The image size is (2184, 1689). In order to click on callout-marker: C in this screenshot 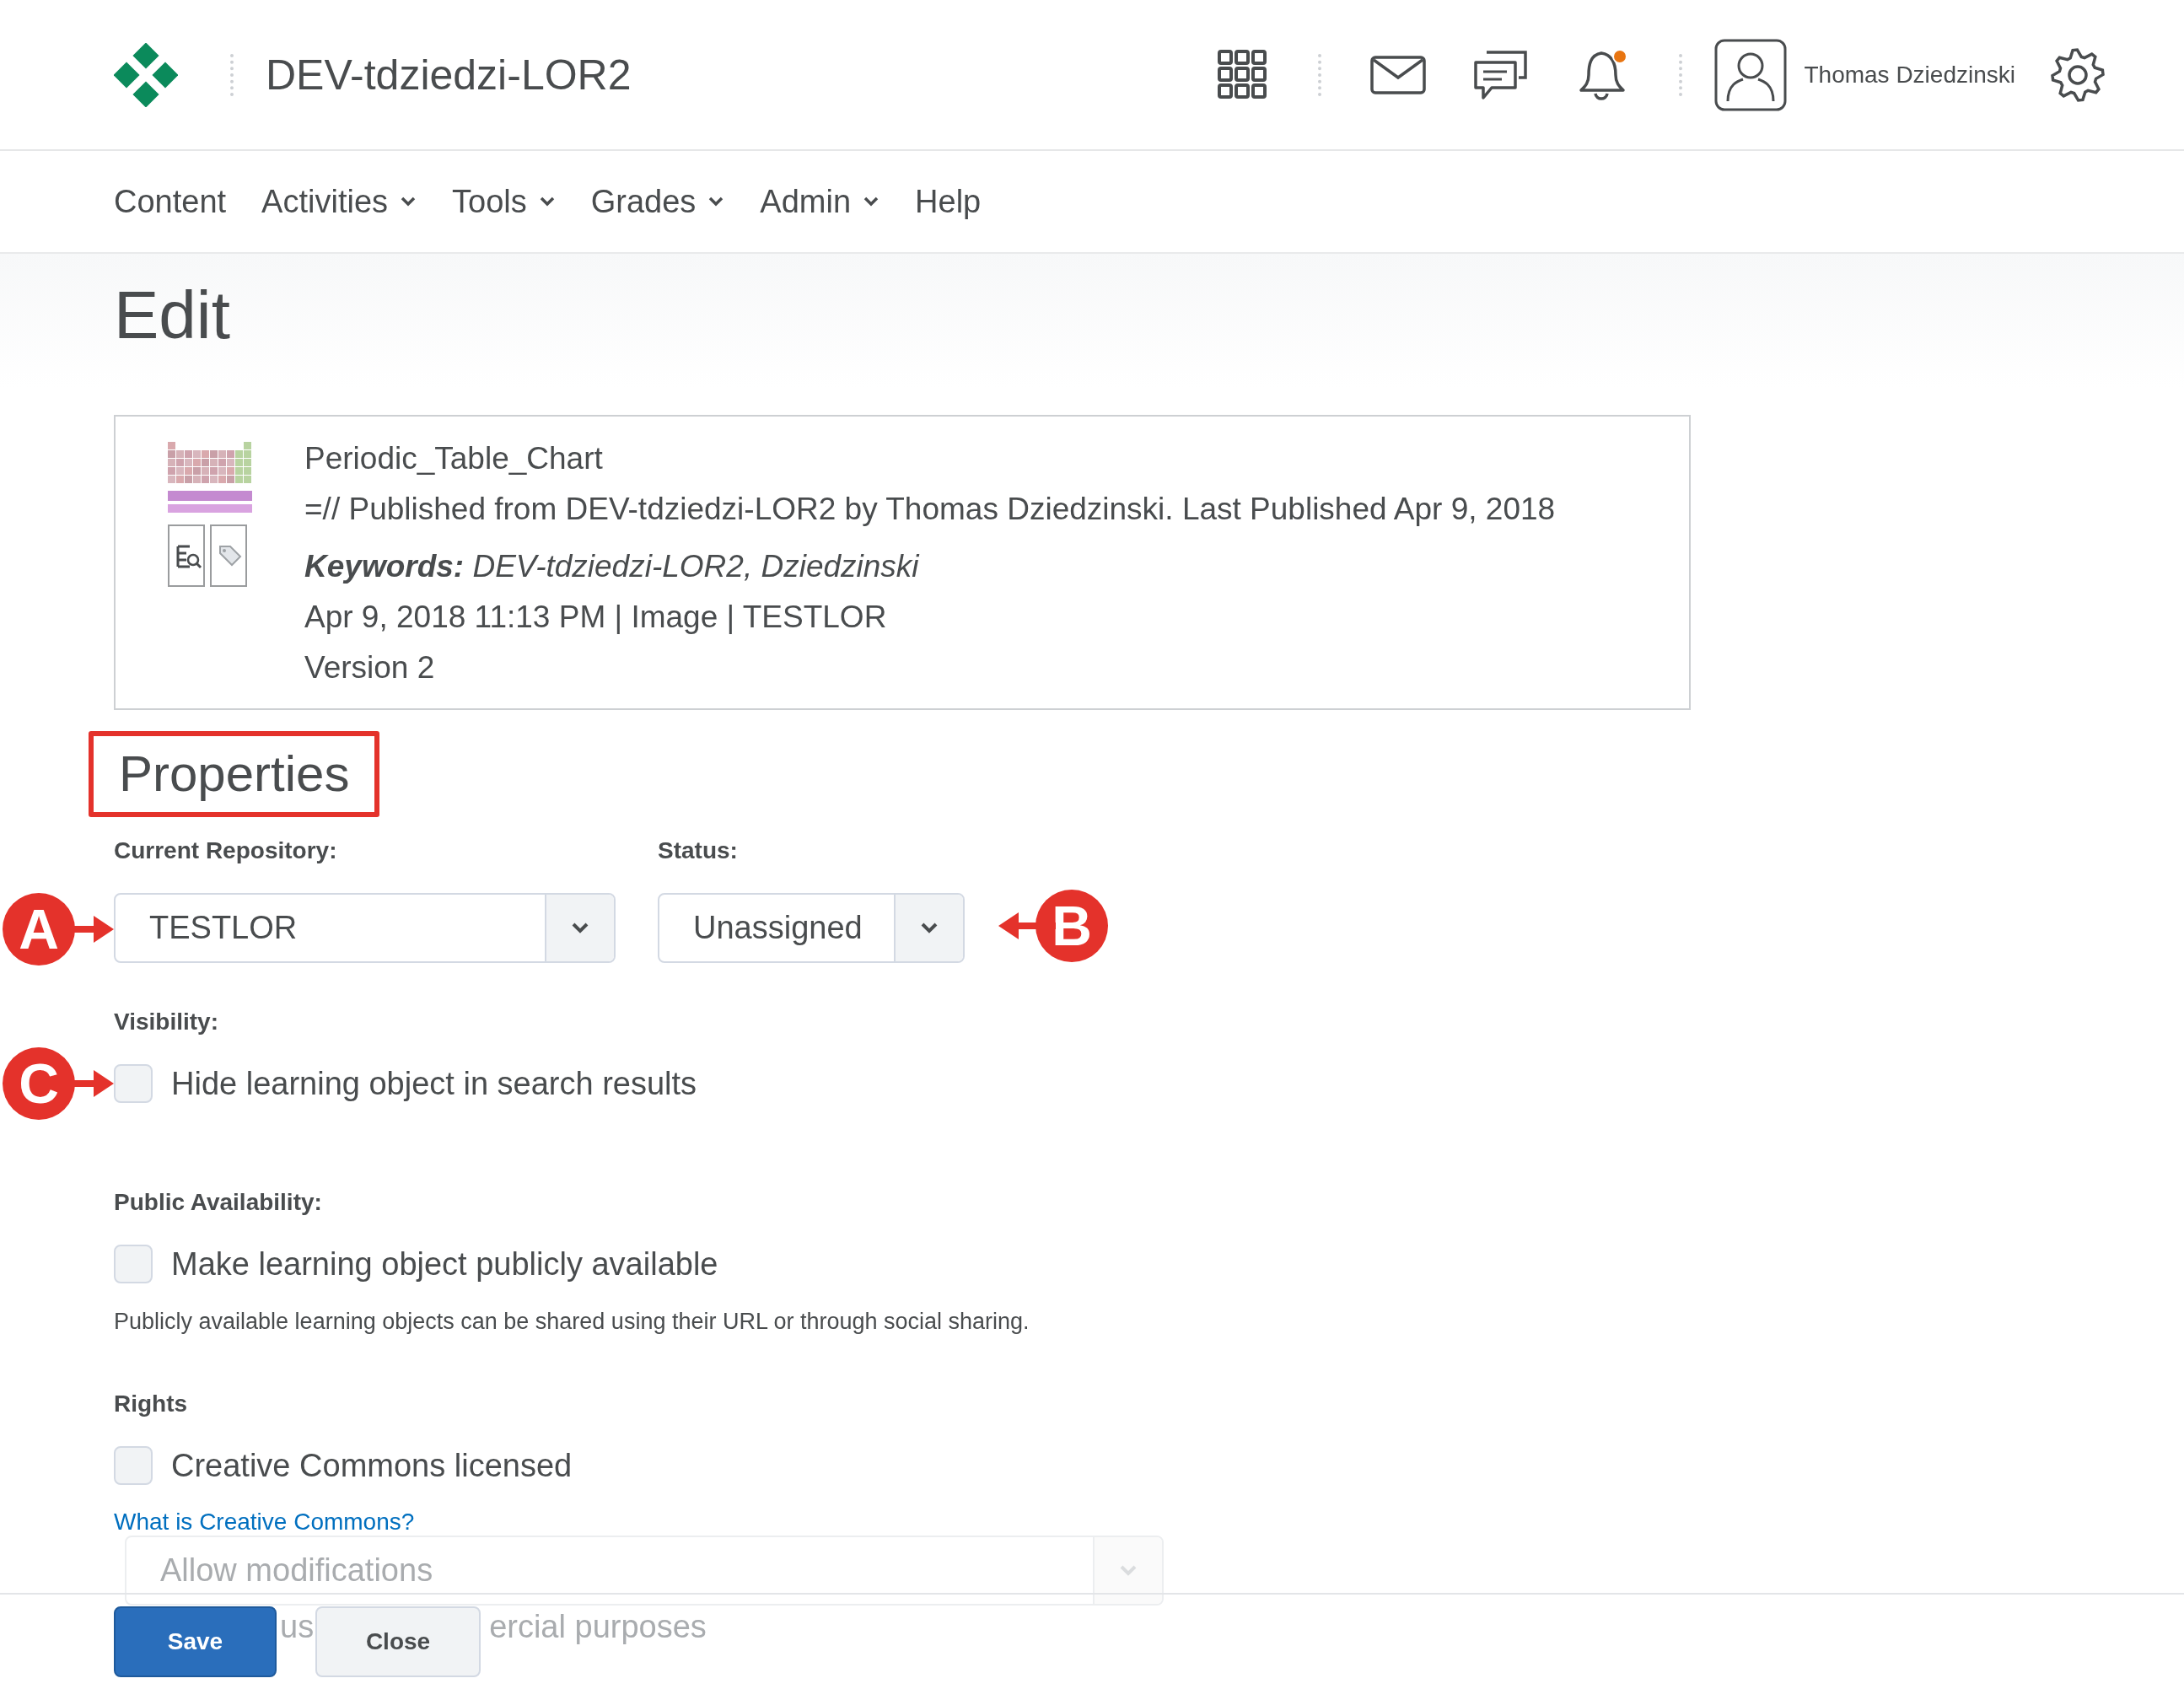, I will do `click(39, 1083)`.